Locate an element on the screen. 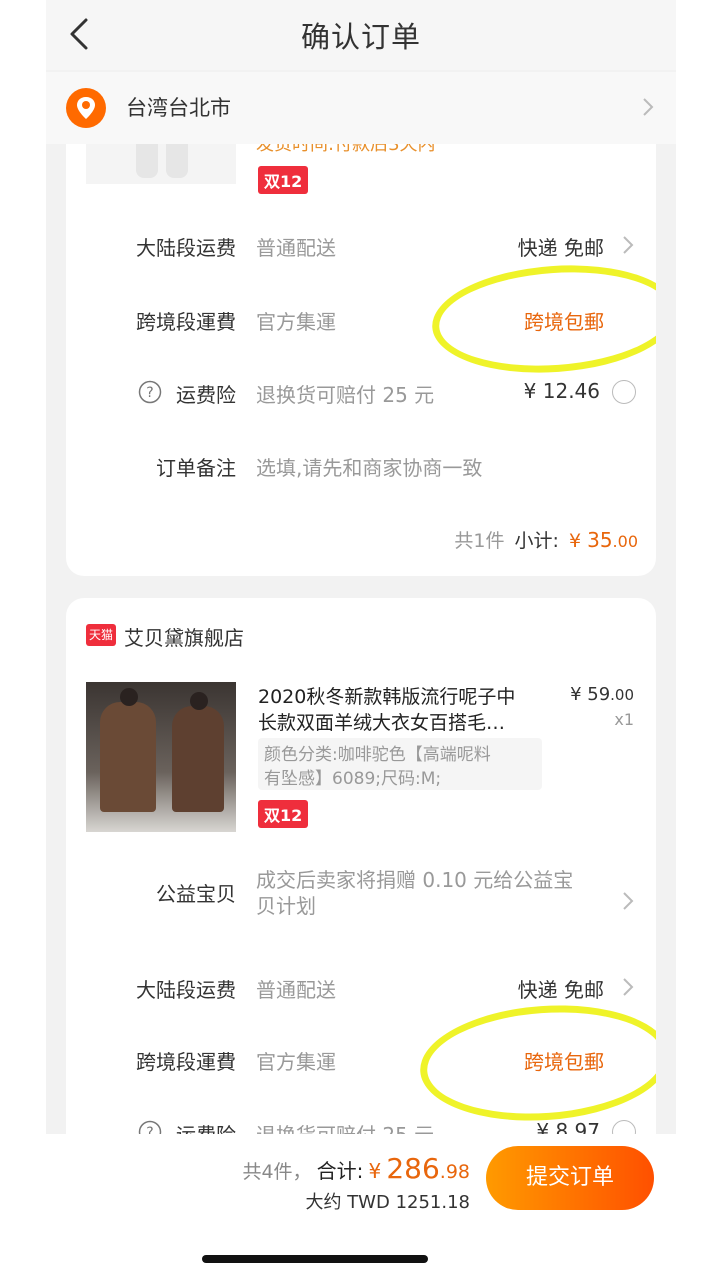 This screenshot has height=1280, width=720. row-label: 公益宝贝 is located at coordinates (196, 894).